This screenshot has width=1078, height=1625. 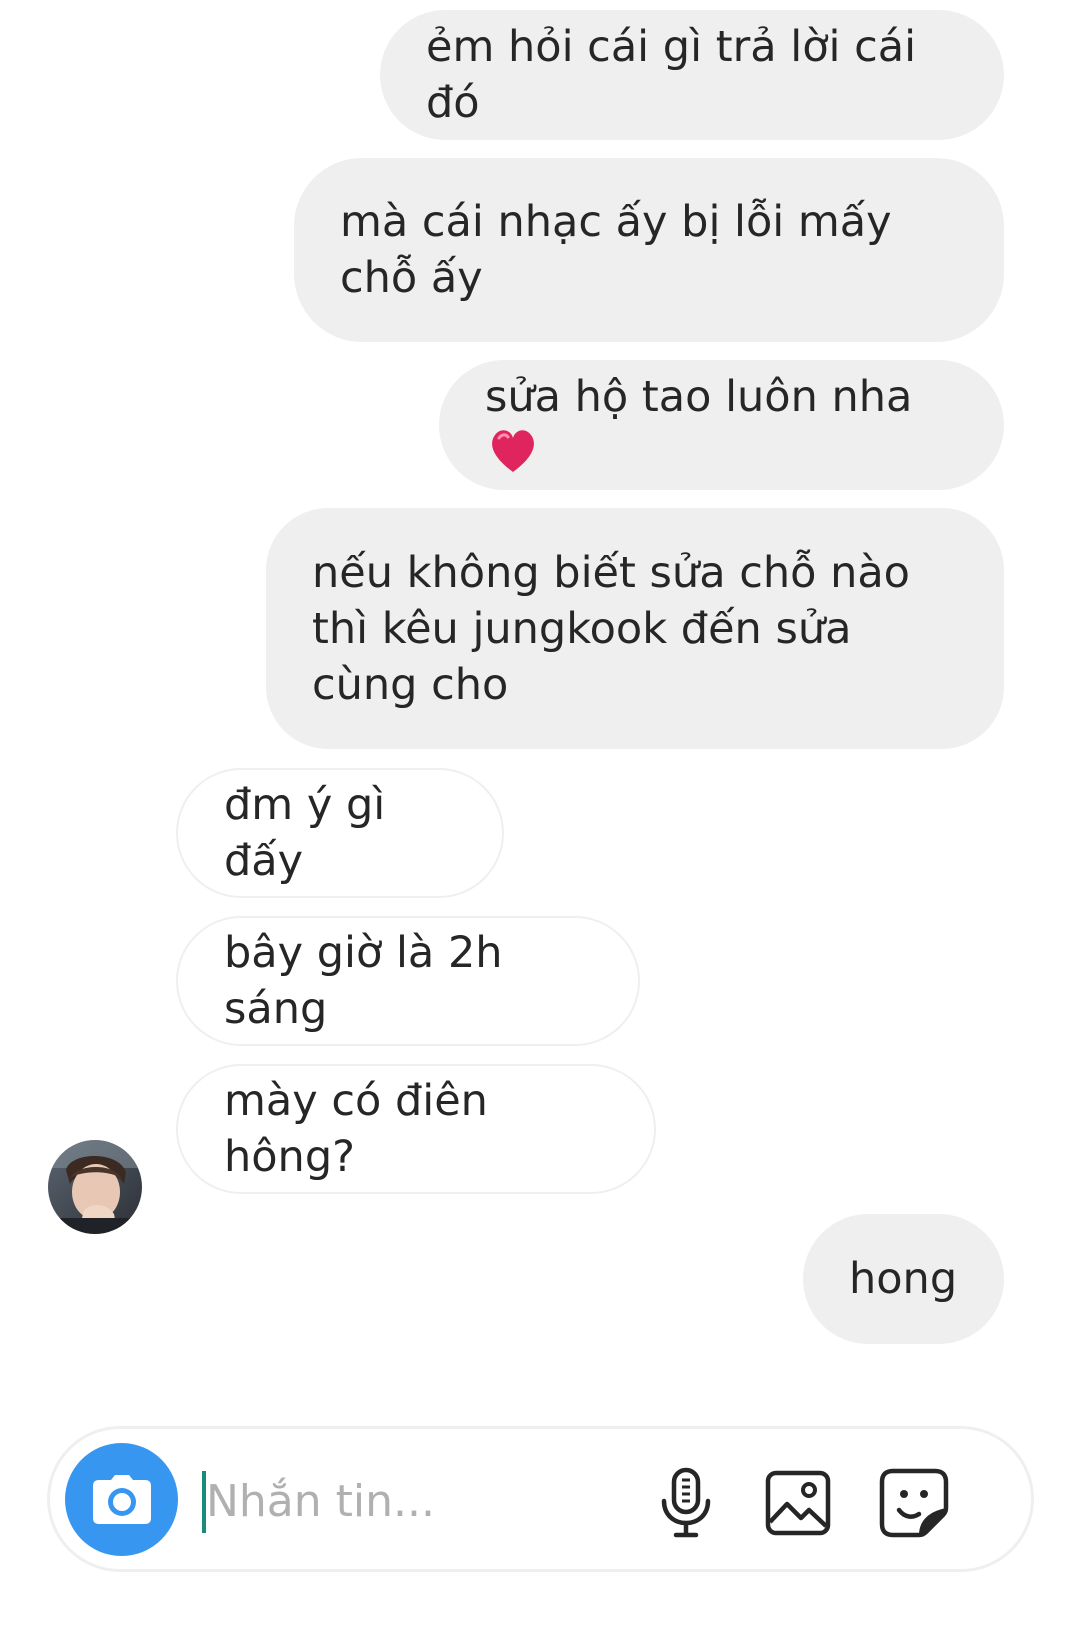 What do you see at coordinates (671, 75) in the screenshot?
I see `message-text: ẻm hỏi cái gì trả lời cái đó` at bounding box center [671, 75].